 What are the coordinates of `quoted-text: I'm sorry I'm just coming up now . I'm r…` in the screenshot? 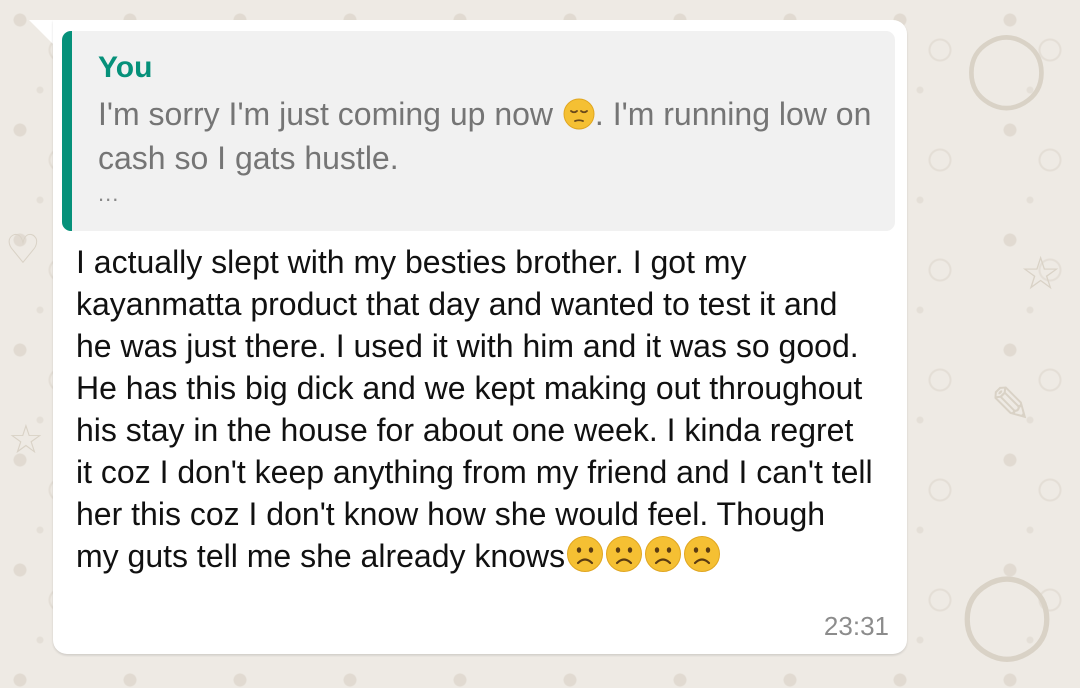 It's located at (490, 136).